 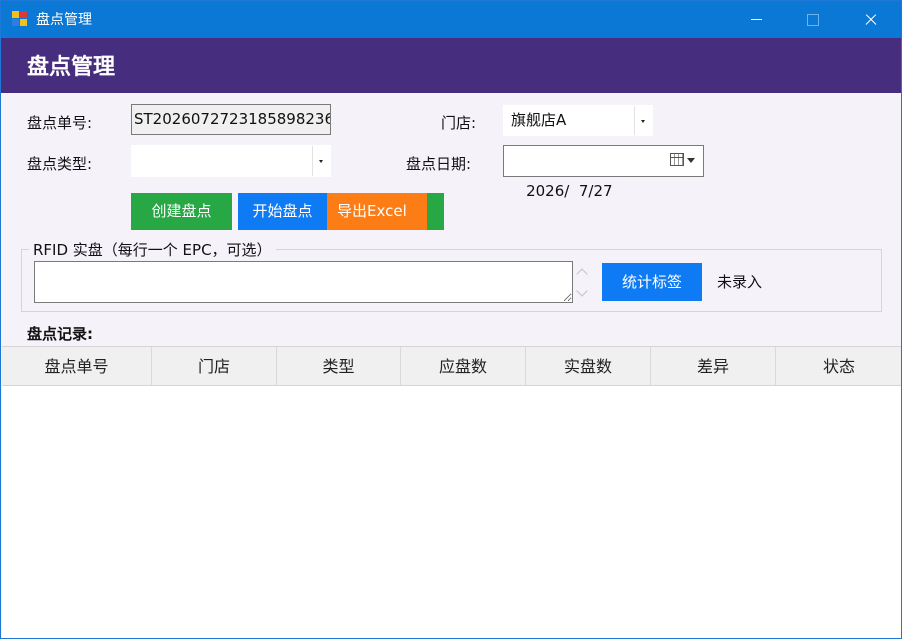 I want to click on rfid-legend: RFID 实盘（每行一个 EPC，可选）, so click(x=152, y=250).